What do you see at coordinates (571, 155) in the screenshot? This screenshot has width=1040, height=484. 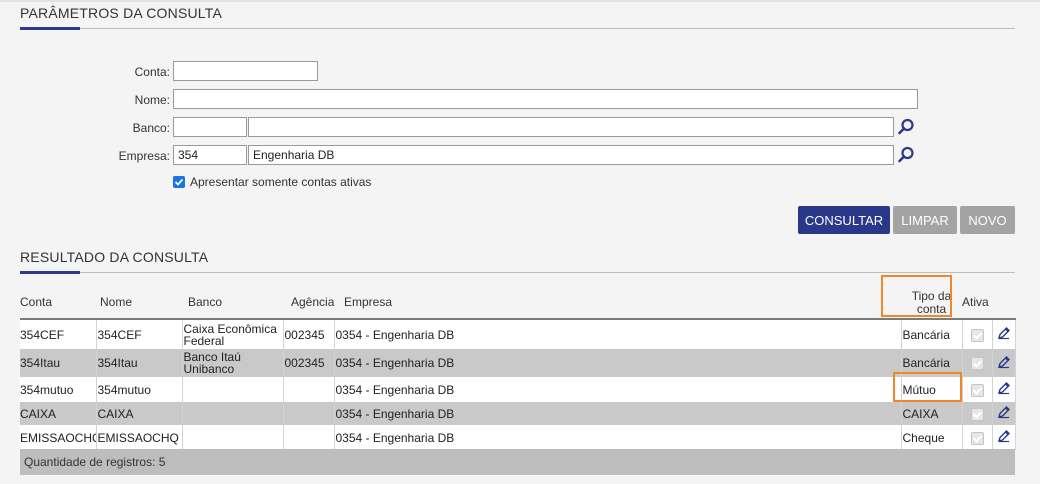 I see `empresa-name-input` at bounding box center [571, 155].